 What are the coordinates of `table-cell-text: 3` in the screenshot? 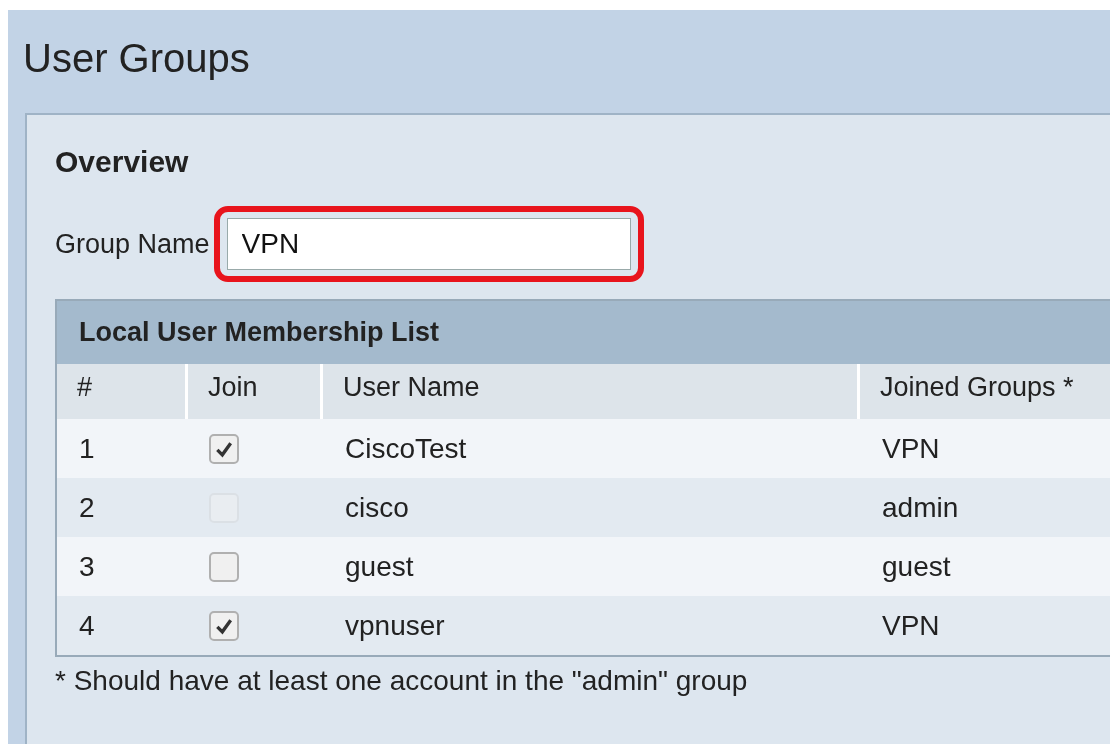 It's located at (87, 566).